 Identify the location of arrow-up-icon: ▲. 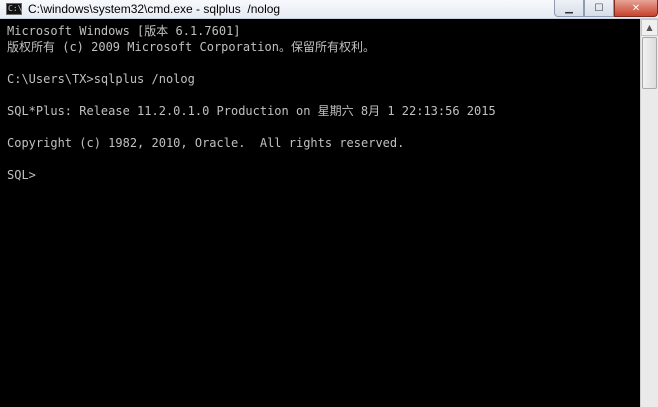
(649, 27).